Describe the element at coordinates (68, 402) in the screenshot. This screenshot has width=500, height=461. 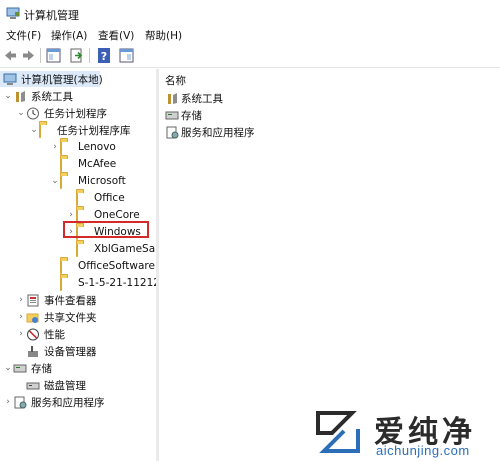
I see `tree-label: 服务和应用程序` at that location.